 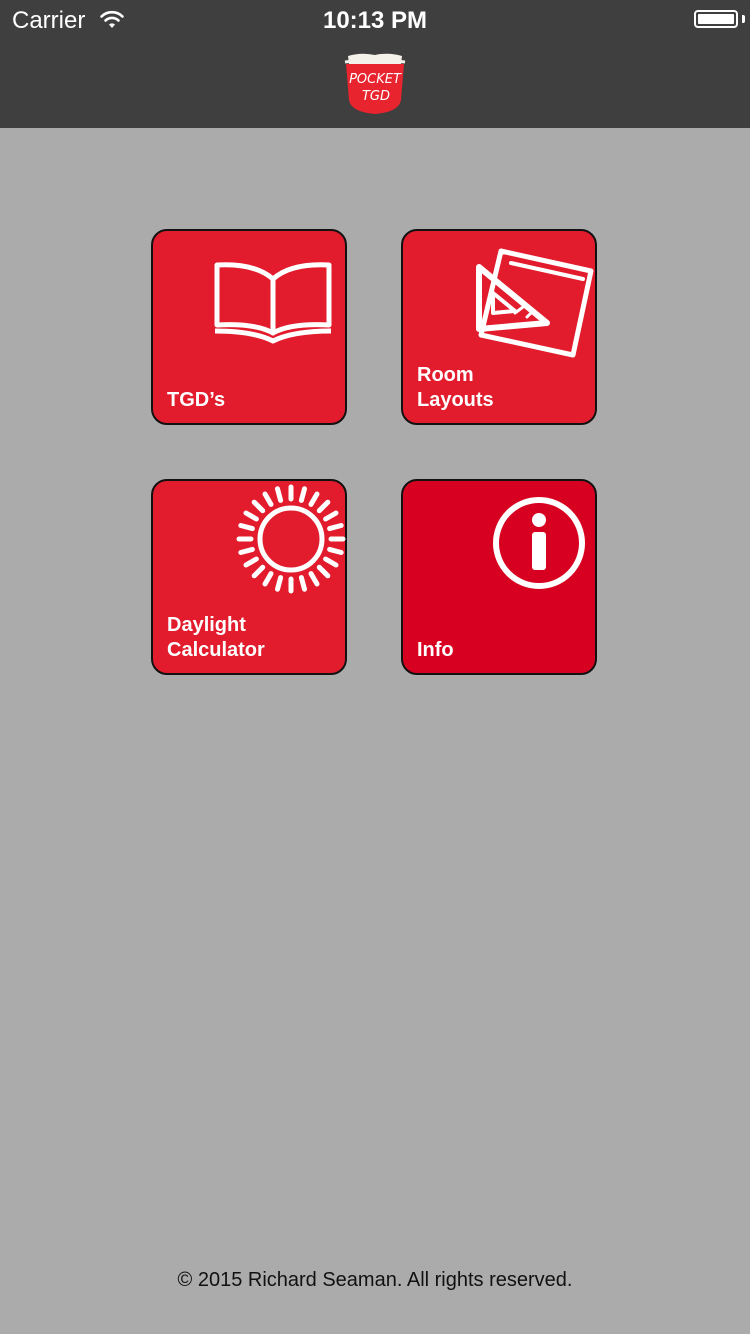 I want to click on tile-label-line: Calculator, so click(x=216, y=650).